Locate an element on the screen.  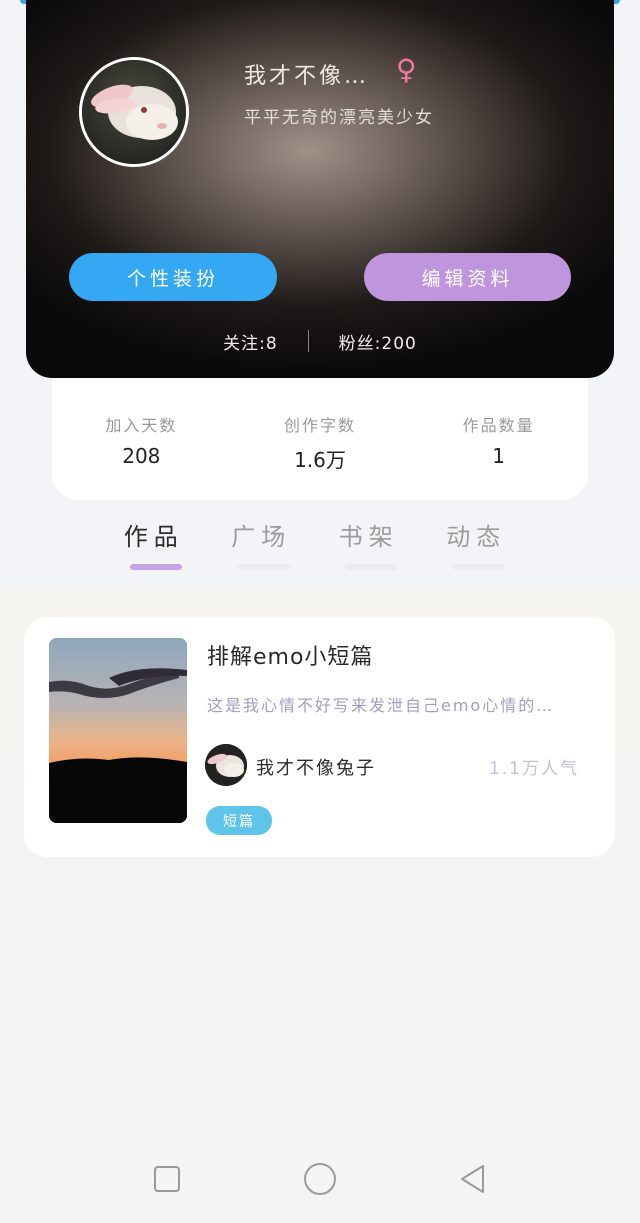
followers-count: 粉丝:200 is located at coordinates (378, 341).